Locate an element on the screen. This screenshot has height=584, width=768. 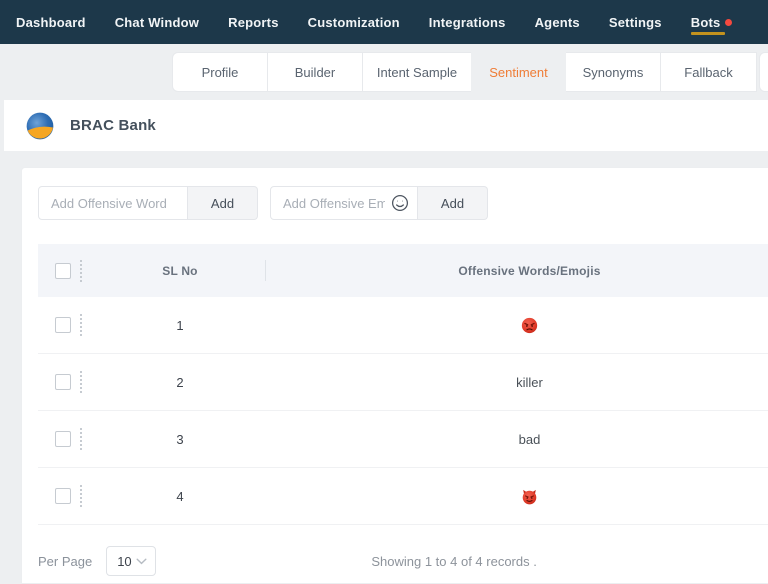
per-page-select: 10 is located at coordinates (131, 561).